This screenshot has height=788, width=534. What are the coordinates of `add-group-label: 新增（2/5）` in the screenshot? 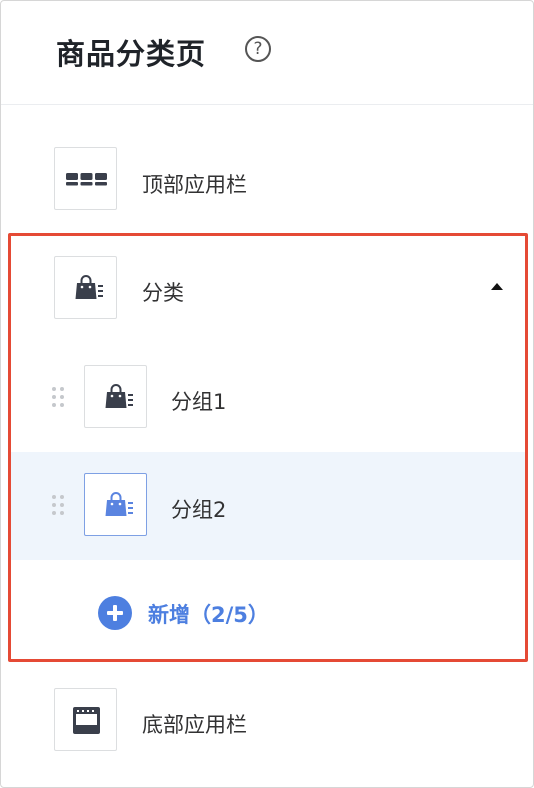 It's located at (208, 615).